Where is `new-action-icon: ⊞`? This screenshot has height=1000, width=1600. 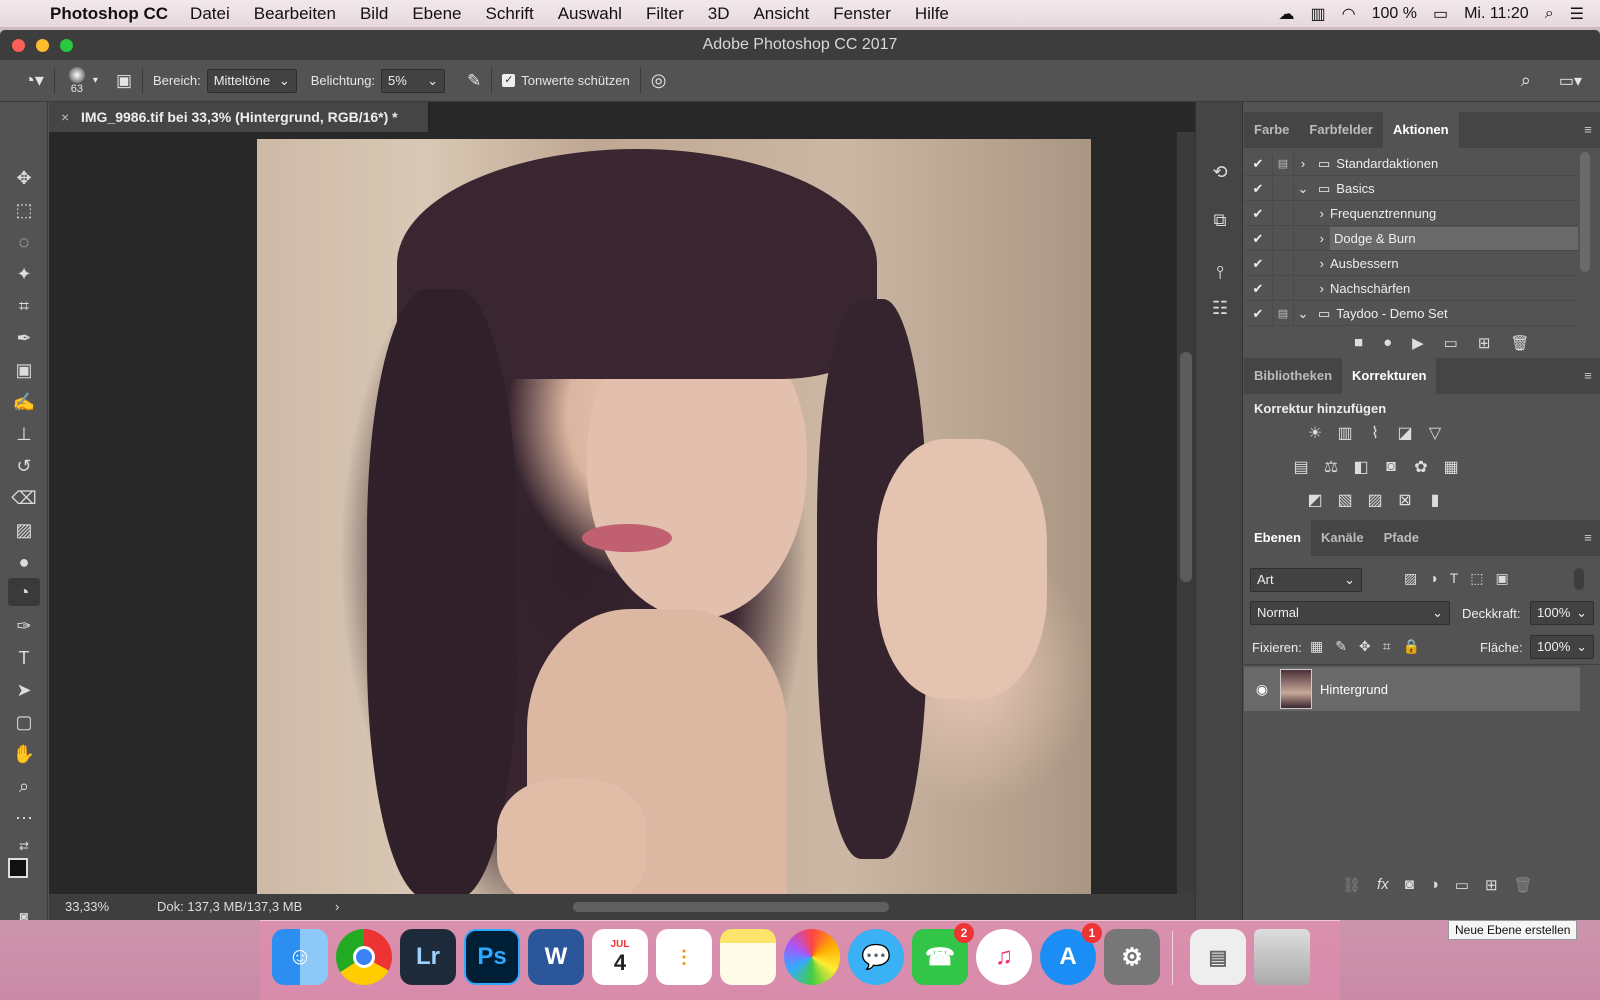
new-action-icon: ⊞ is located at coordinates (1484, 343).